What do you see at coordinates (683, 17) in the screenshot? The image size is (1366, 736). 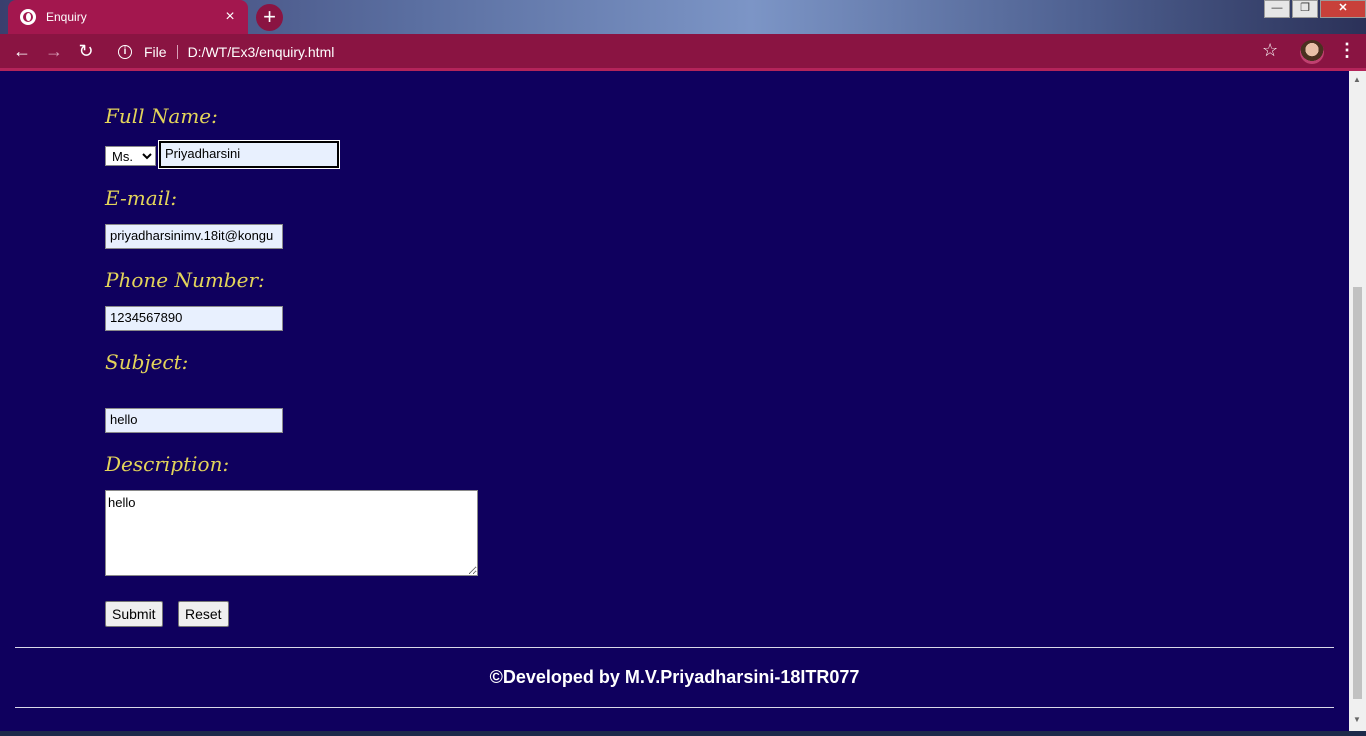 I see `title-bar: Enquiry × + — ❐ ✕` at bounding box center [683, 17].